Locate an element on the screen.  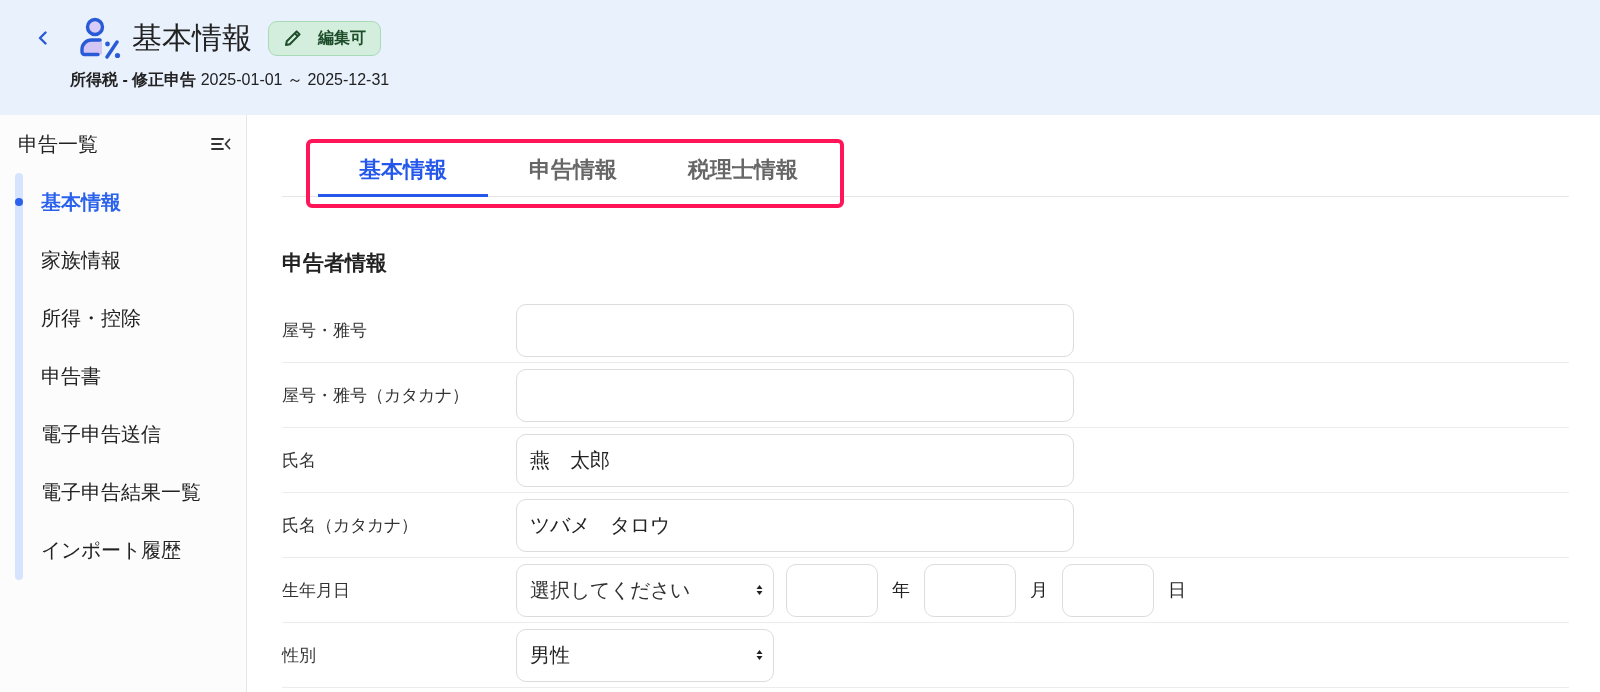
dropdown: 男性 is located at coordinates (645, 655).